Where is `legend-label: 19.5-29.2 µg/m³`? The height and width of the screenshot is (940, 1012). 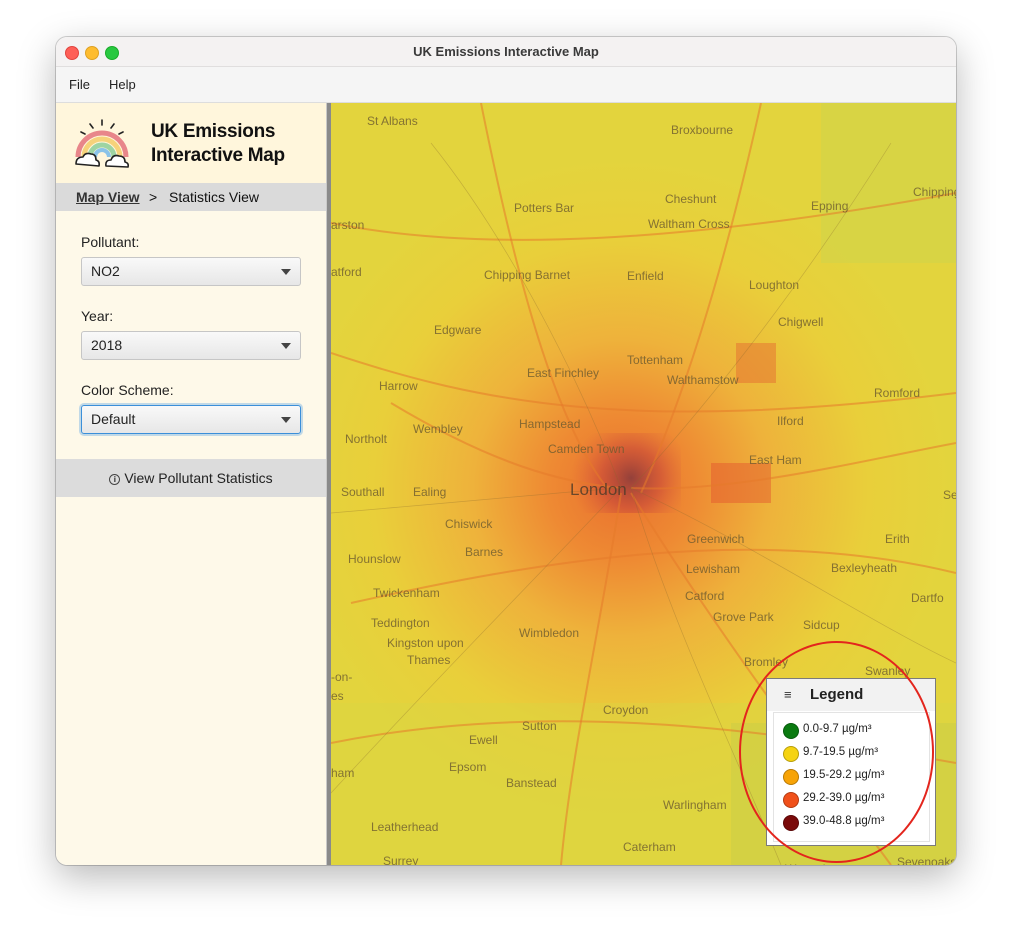
legend-label: 19.5-29.2 µg/m³ is located at coordinates (844, 775).